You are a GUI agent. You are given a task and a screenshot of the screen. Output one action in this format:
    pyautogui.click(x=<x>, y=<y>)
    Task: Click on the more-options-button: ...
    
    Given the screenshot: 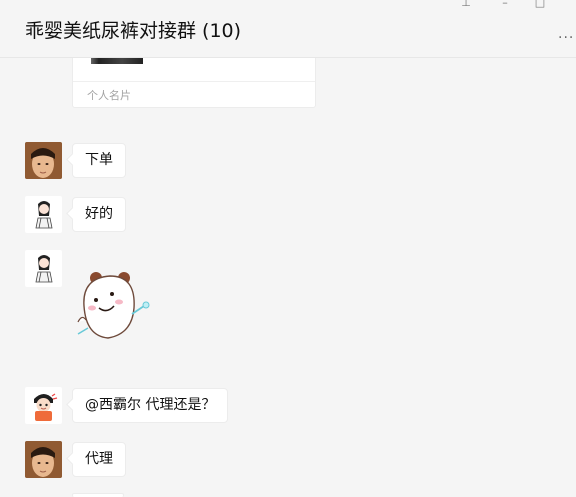 What is the action you would take?
    pyautogui.click(x=566, y=34)
    